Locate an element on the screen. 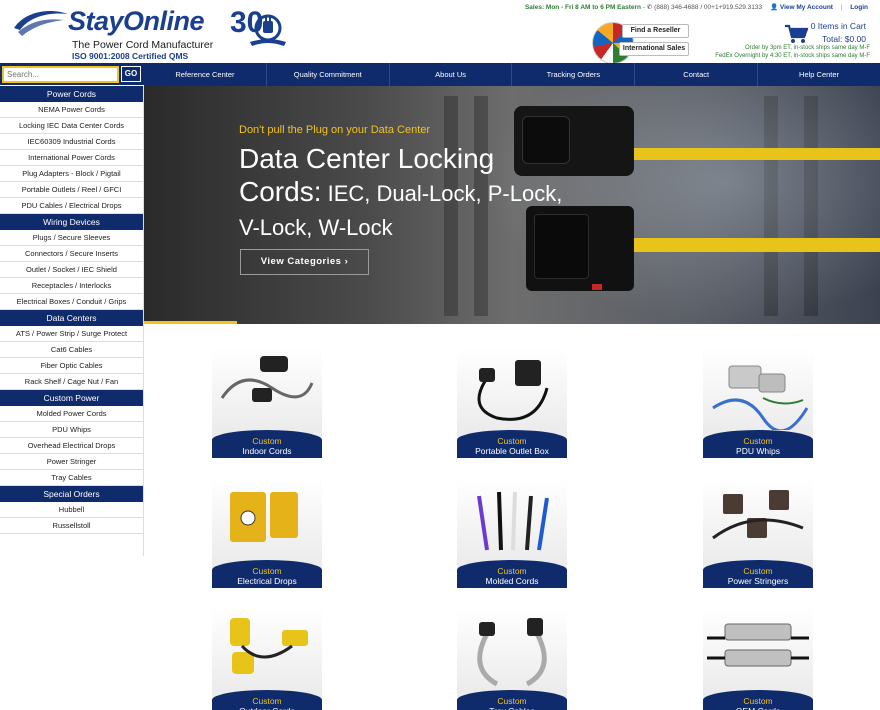 This screenshot has height=710, width=880. sidebar-item: Russellstoll is located at coordinates (71, 526).